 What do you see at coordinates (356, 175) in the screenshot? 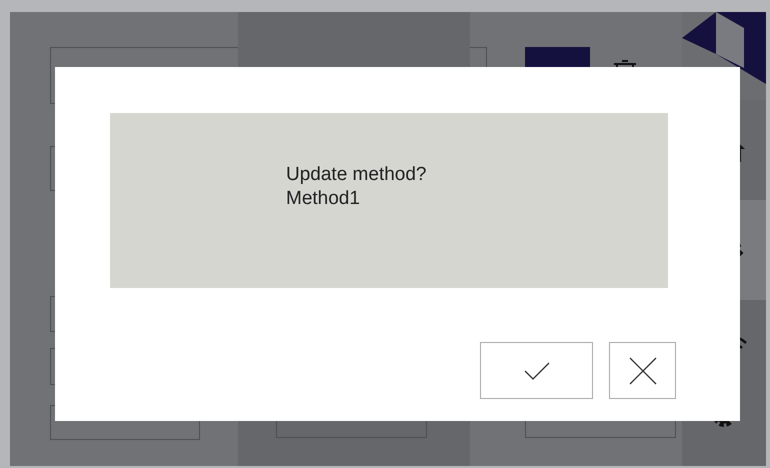
I see `dialog-title: Update method?` at bounding box center [356, 175].